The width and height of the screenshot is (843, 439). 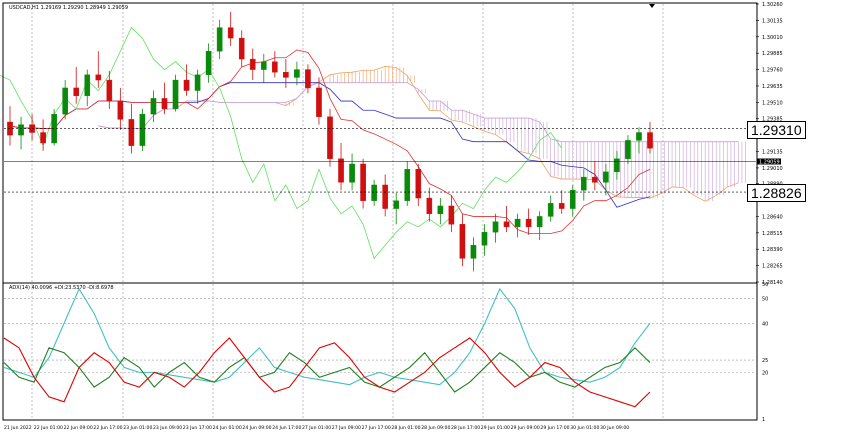 I want to click on price-tick-label: 1.28265, so click(x=772, y=267).